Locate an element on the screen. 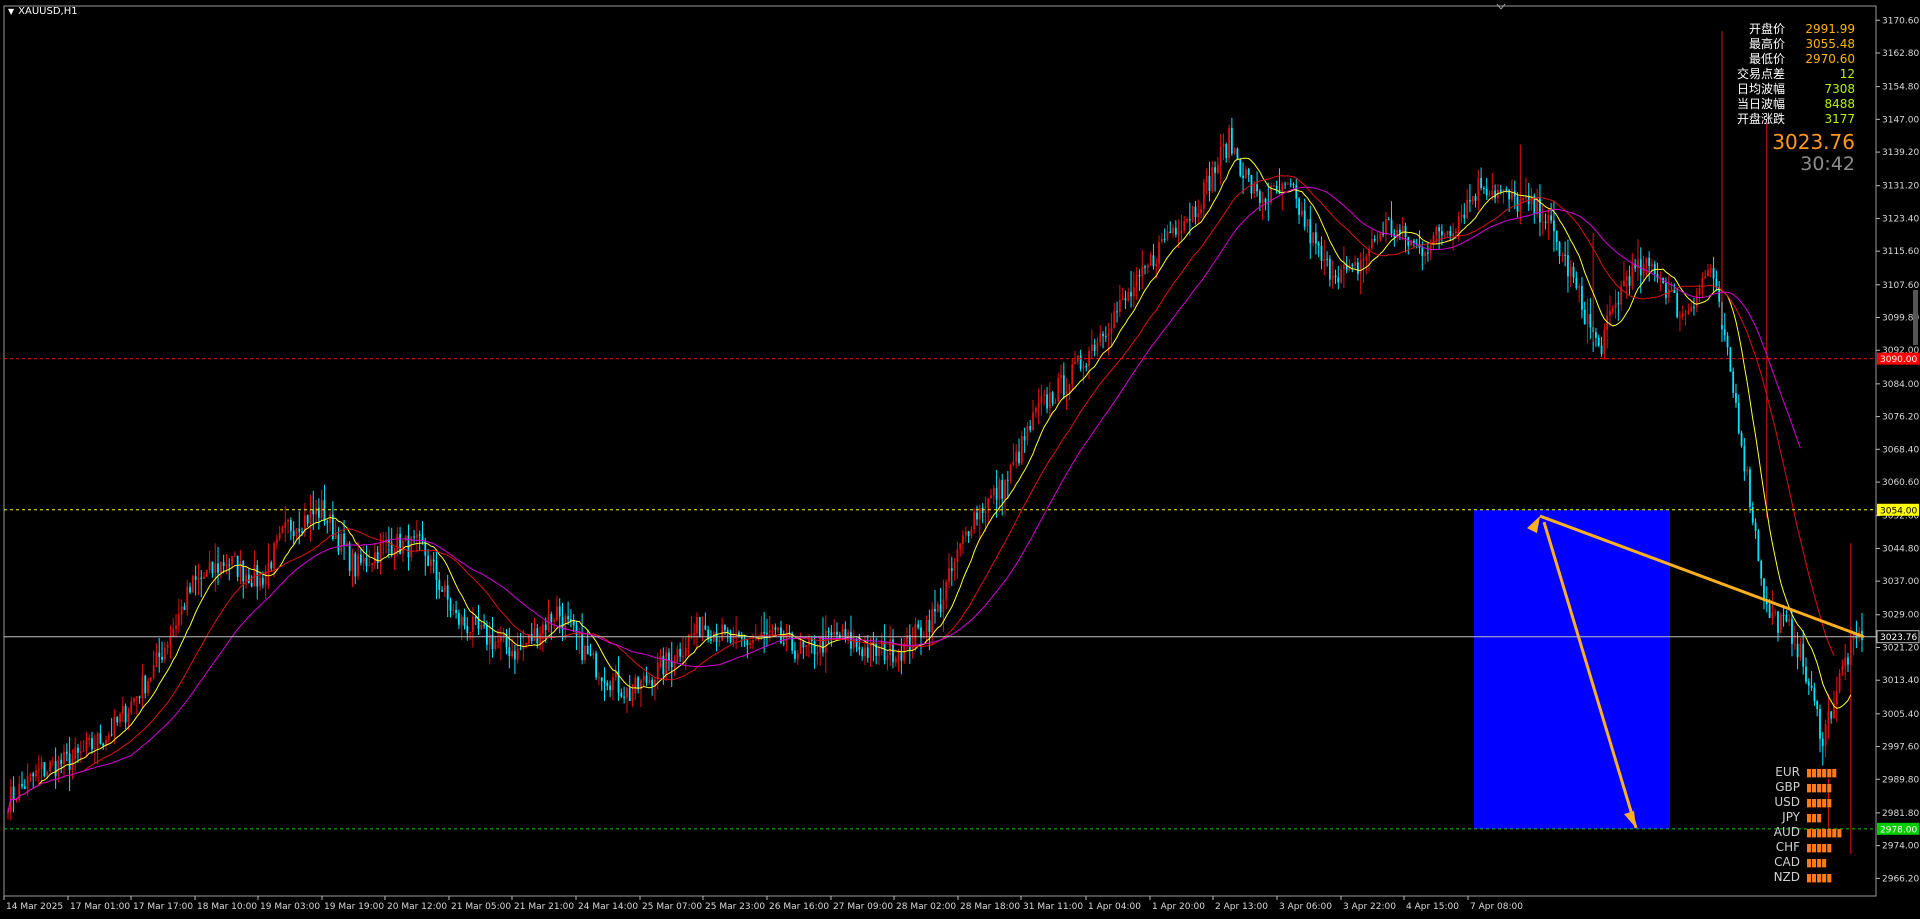 Image resolution: width=1920 pixels, height=919 pixels. strength-bars: ▮▮▮▮▮▮▮ is located at coordinates (1824, 832).